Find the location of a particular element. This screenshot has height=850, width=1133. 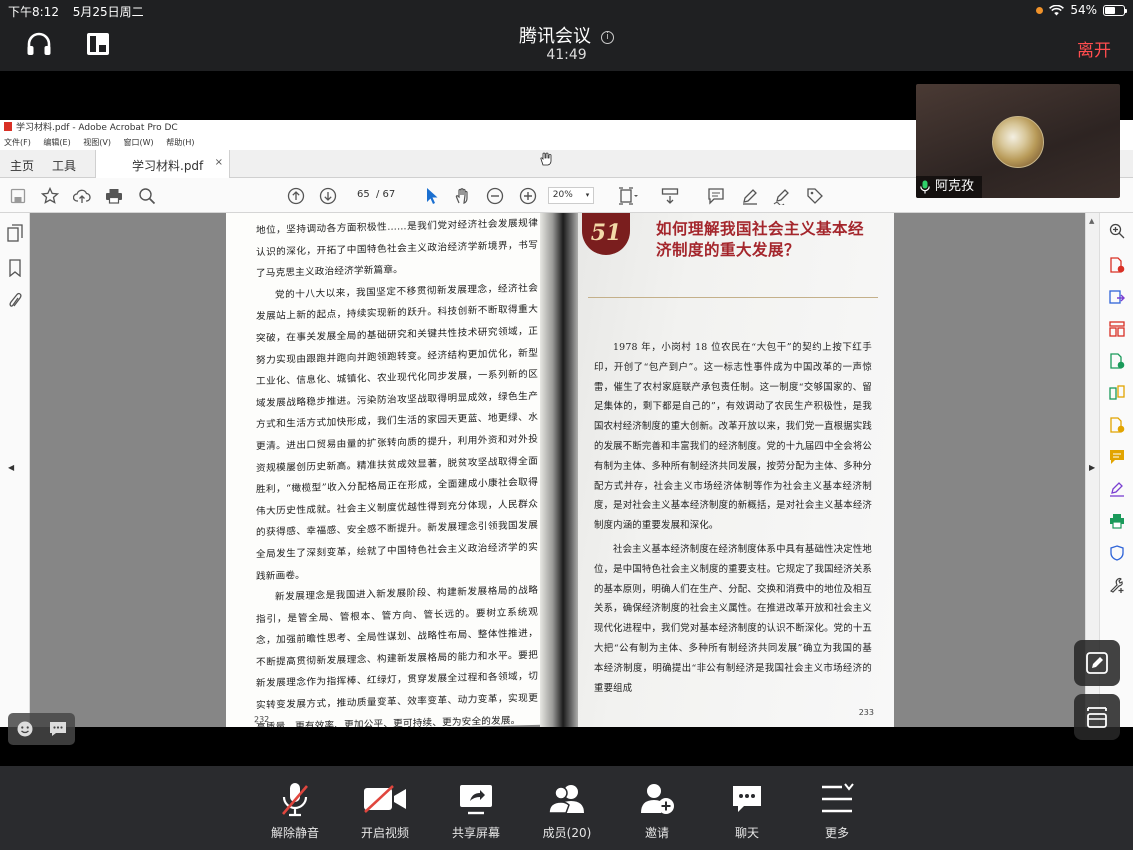

collapse-left-icon: ◀ is located at coordinates (11, 467).